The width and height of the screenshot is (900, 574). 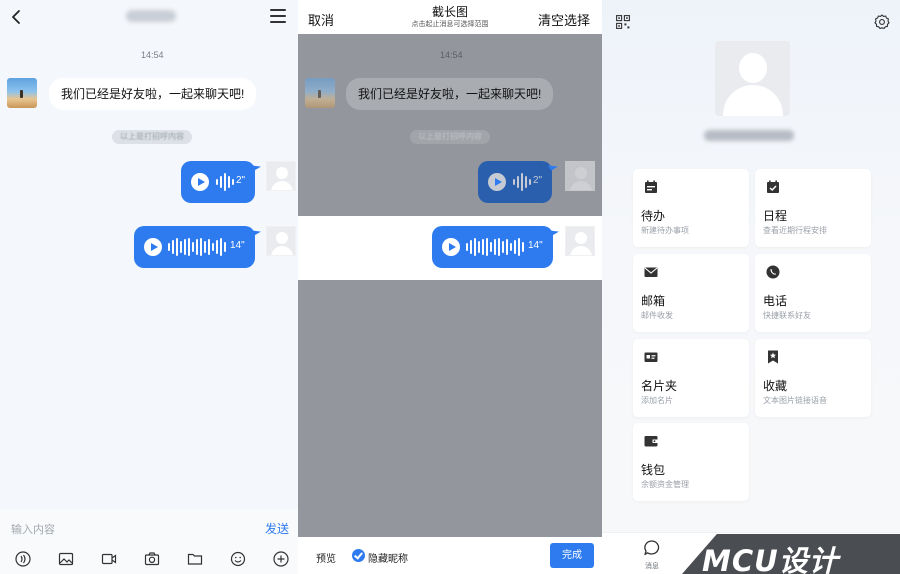 I want to click on mail-icon, so click(x=651, y=272).